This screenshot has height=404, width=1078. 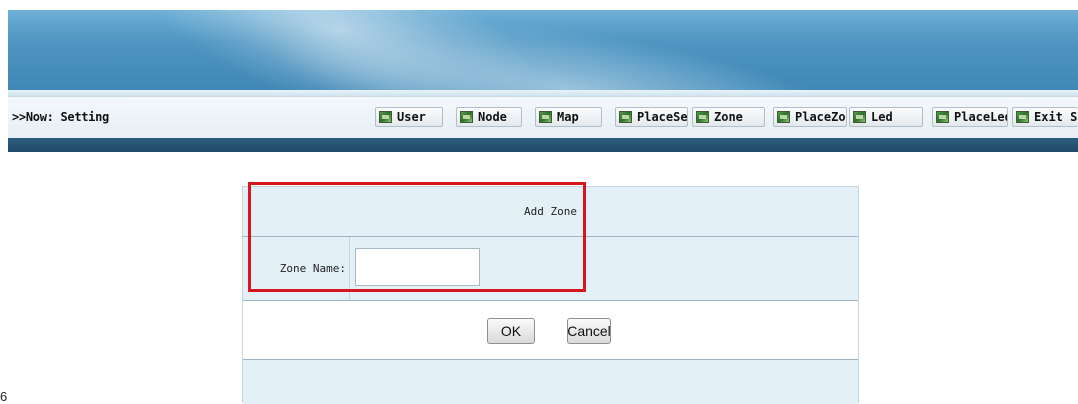 I want to click on nav-button-placeset: PlaceSet, so click(x=651, y=117).